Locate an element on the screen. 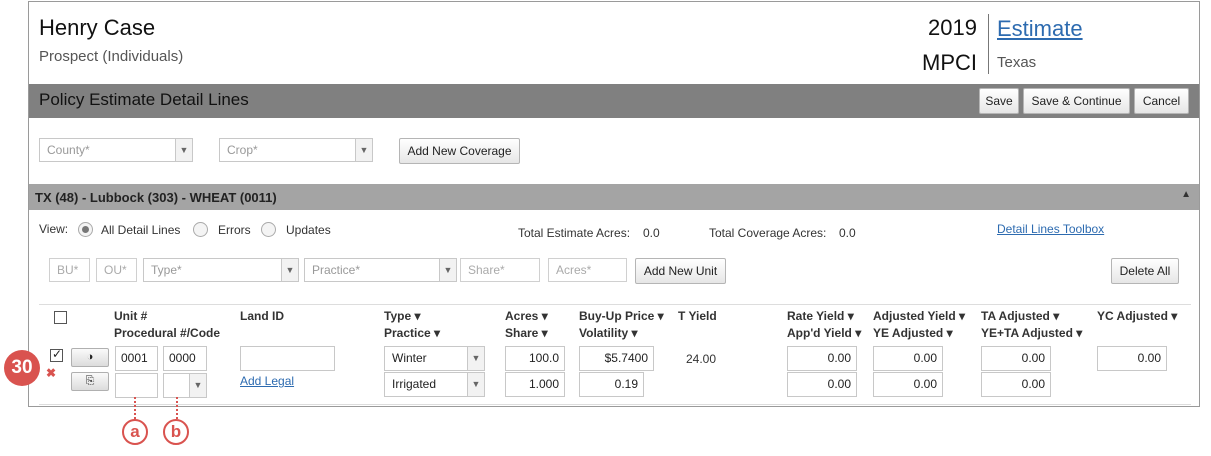 This screenshot has width=1211, height=456. ye-ta-adjusted-field: 0.00 is located at coordinates (1016, 384).